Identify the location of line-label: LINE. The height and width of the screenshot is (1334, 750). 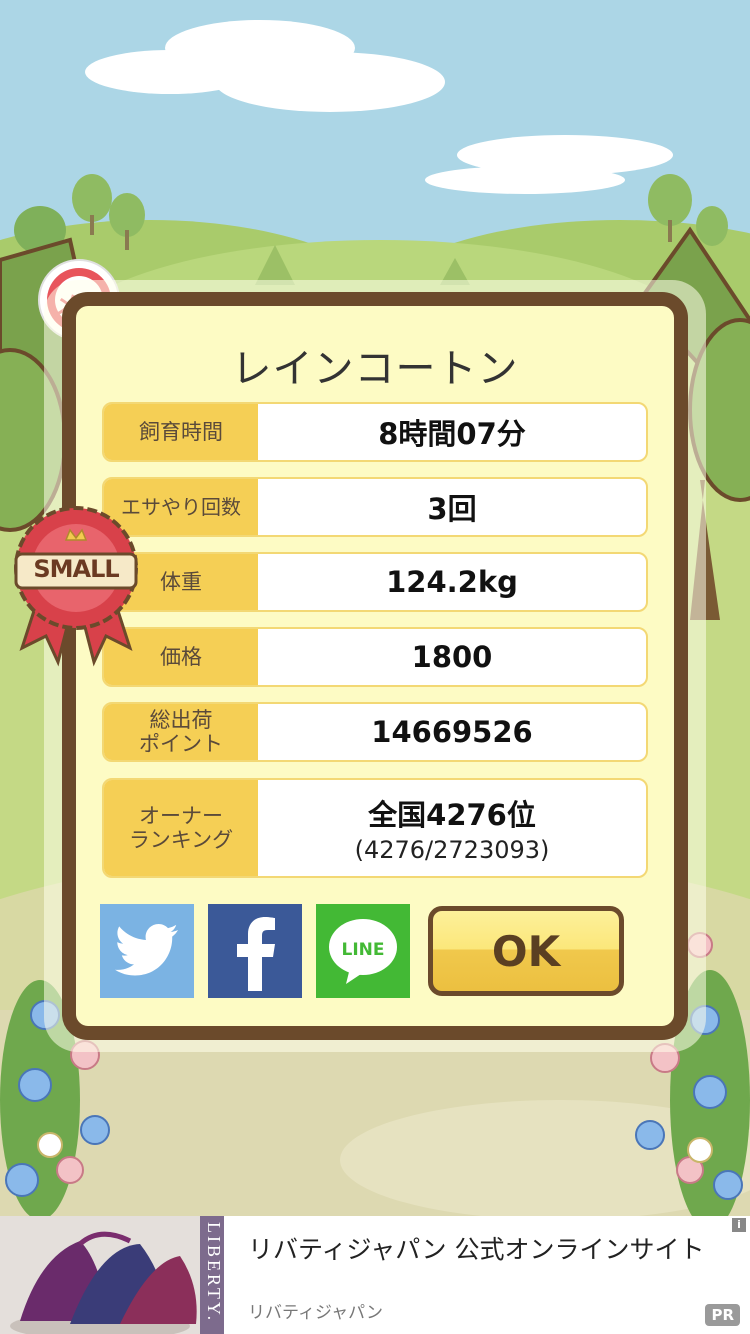
(363, 950).